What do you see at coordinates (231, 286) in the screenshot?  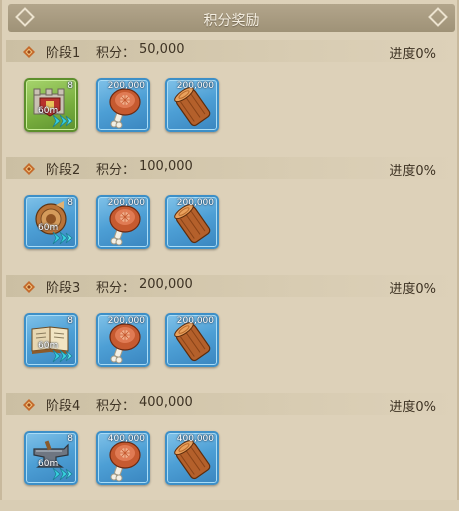 I see `stage-header: 阶段3 积分： 200,000 进度0%` at bounding box center [231, 286].